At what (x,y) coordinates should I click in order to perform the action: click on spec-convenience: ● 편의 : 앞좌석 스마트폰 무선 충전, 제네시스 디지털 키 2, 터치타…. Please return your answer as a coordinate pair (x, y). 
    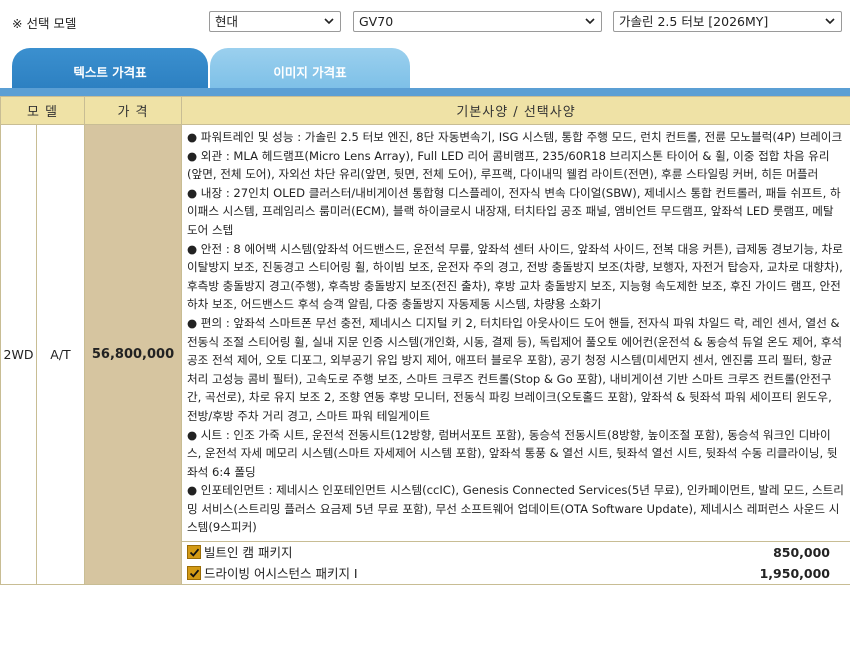
    Looking at the image, I should click on (515, 369).